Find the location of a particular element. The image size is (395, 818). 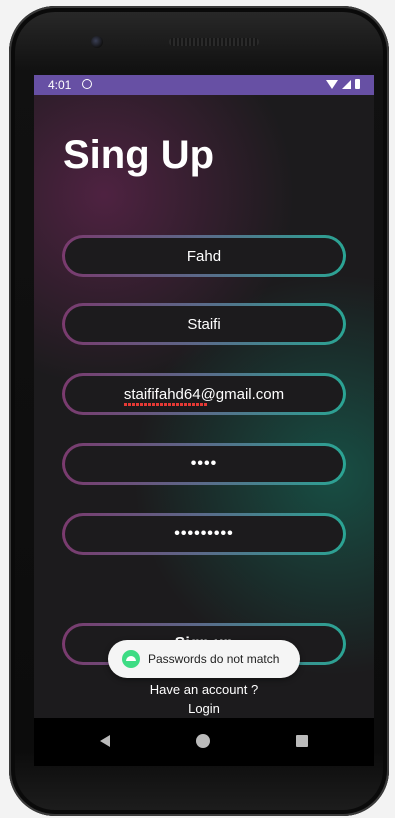

signal-icon is located at coordinates (346, 84).